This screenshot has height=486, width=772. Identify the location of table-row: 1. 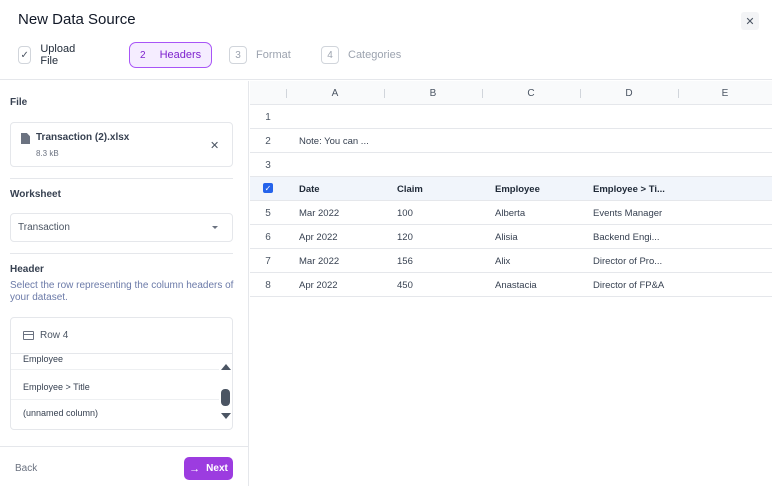
(511, 117).